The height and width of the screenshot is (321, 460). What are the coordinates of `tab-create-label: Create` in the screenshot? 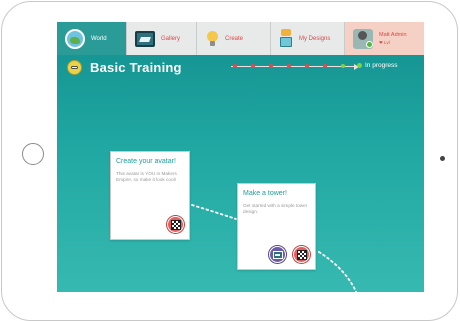 It's located at (234, 38).